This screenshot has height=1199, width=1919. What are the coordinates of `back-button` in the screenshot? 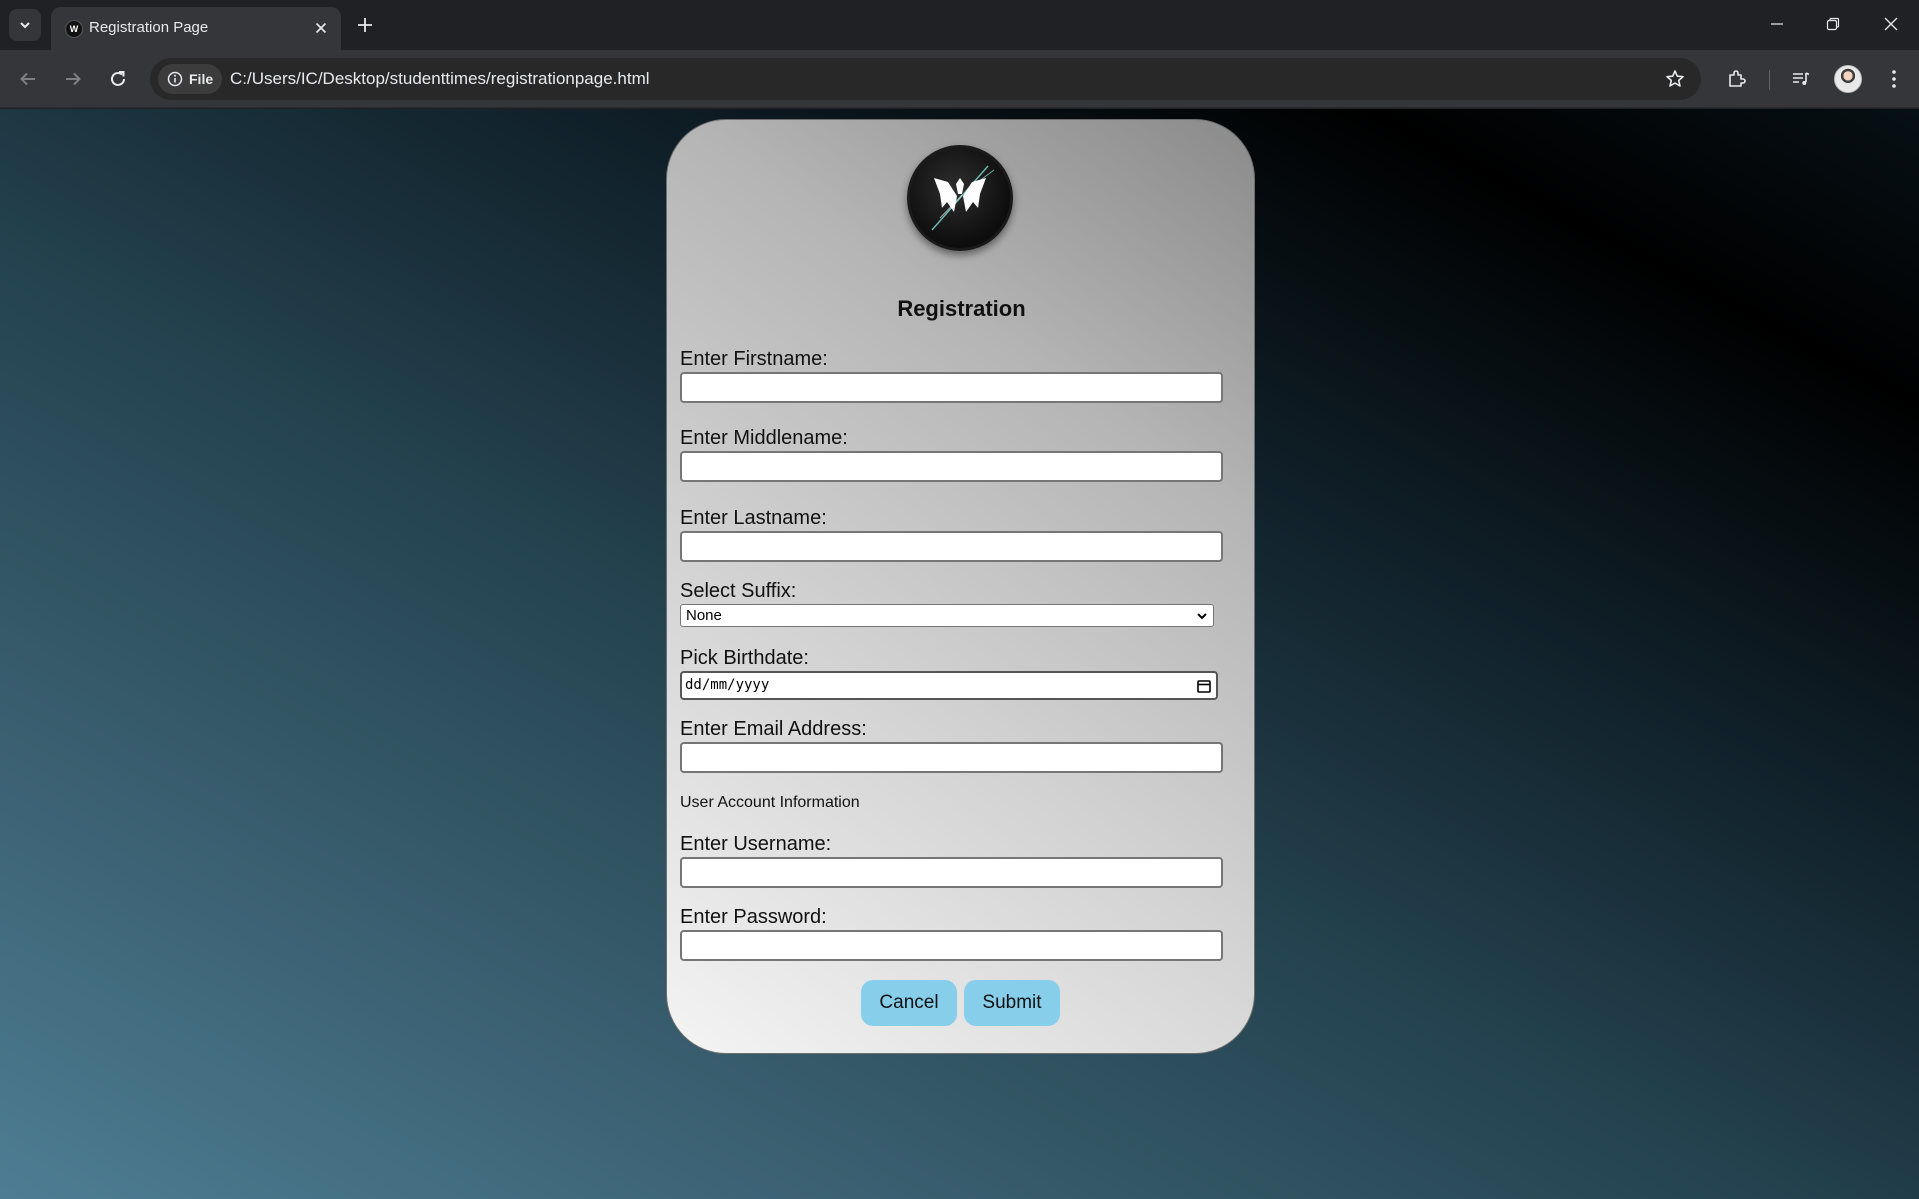 It's located at (28, 79).